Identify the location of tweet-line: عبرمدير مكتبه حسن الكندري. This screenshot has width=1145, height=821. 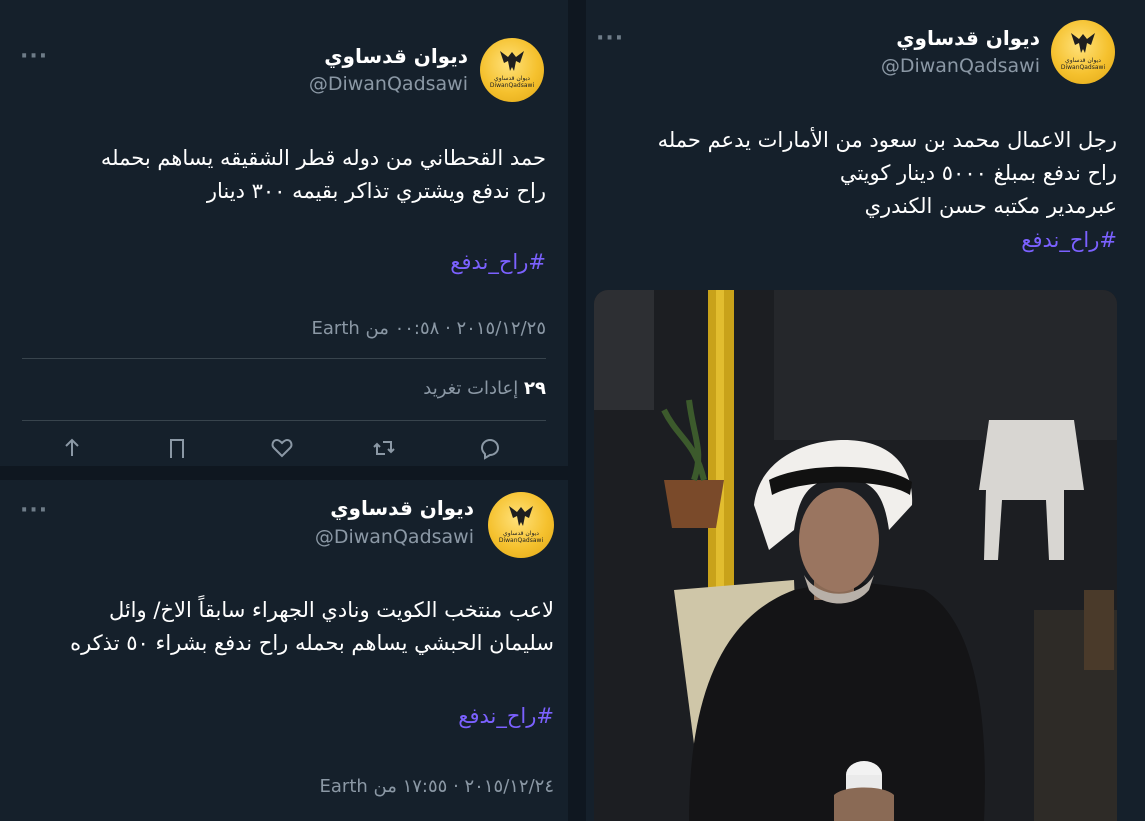
(990, 206).